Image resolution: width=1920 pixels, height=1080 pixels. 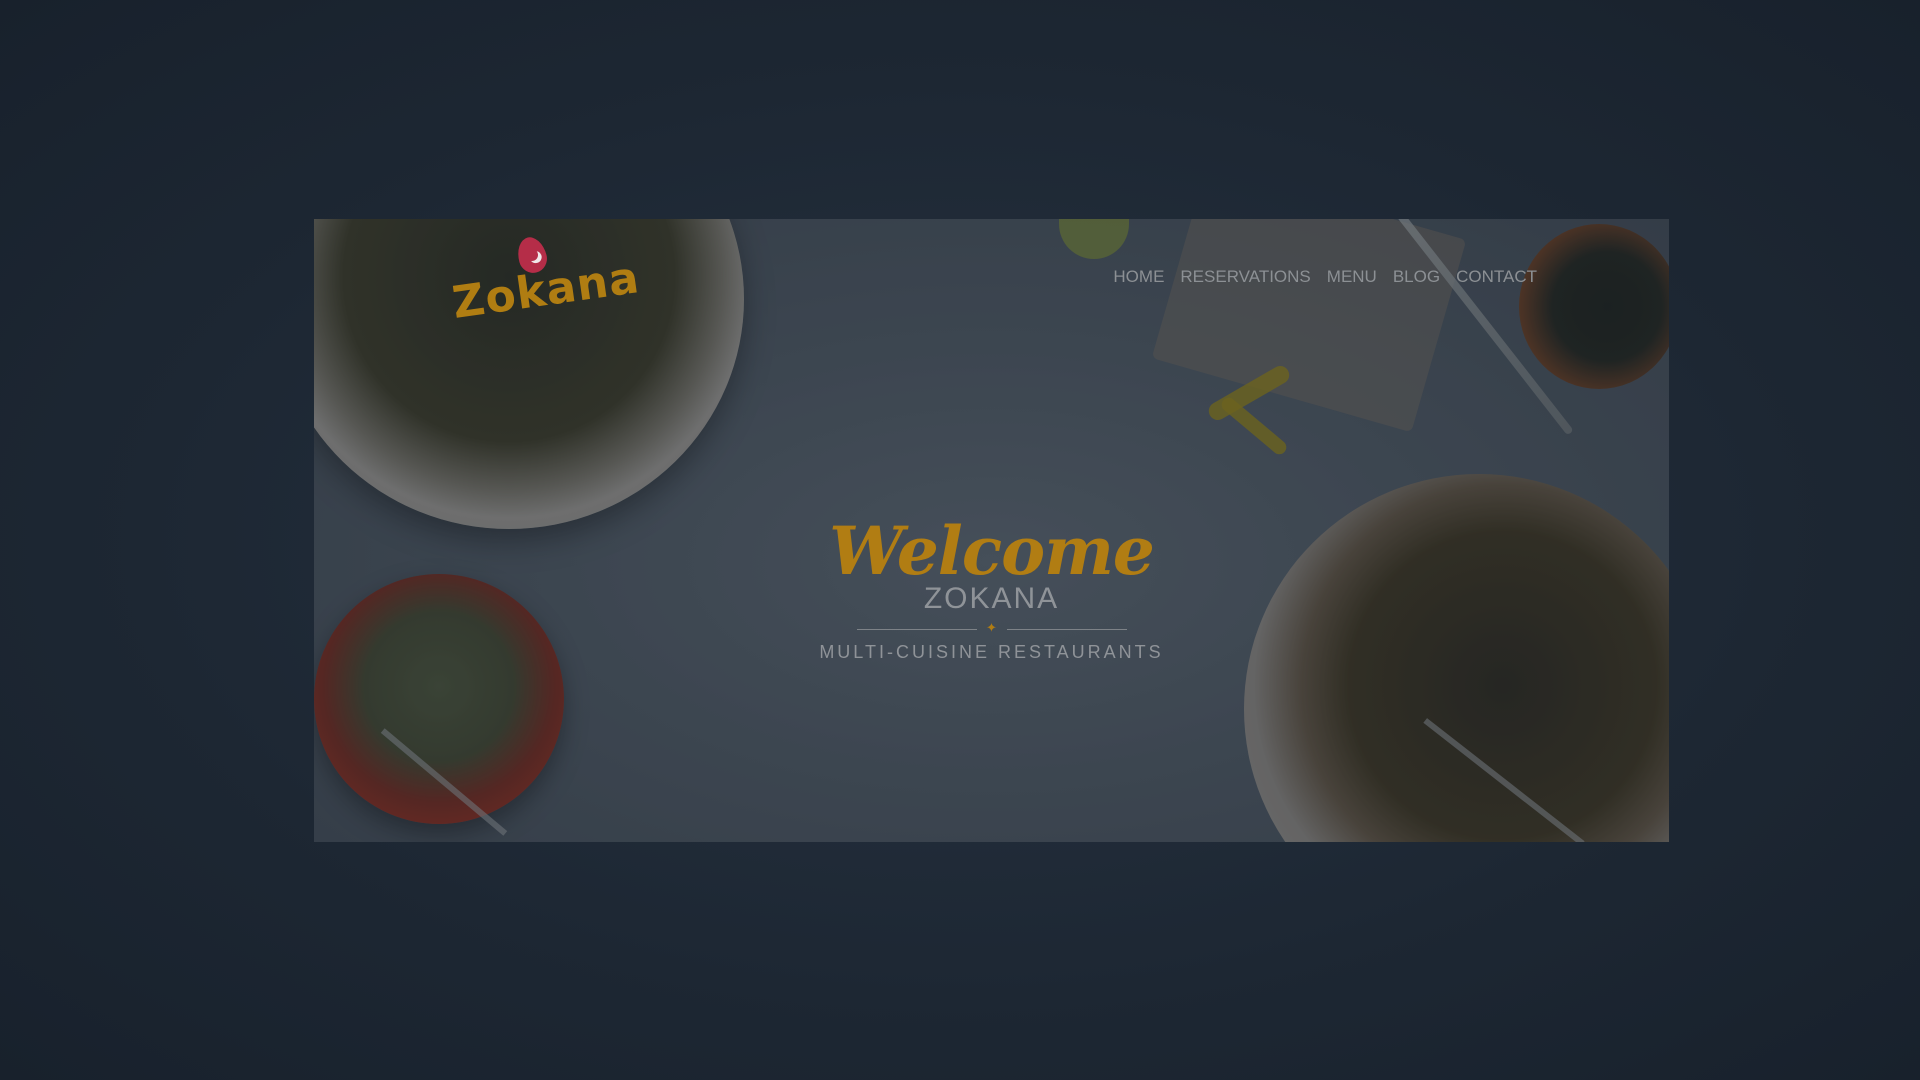 I want to click on pepper-image, so click(x=1254, y=426).